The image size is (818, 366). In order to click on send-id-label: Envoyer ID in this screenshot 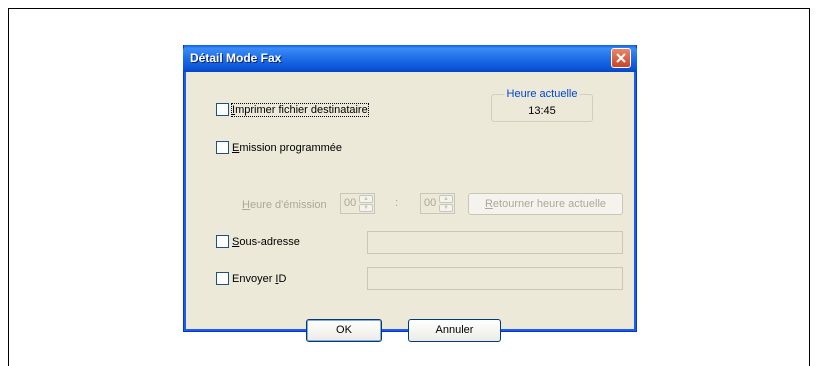, I will do `click(259, 278)`.